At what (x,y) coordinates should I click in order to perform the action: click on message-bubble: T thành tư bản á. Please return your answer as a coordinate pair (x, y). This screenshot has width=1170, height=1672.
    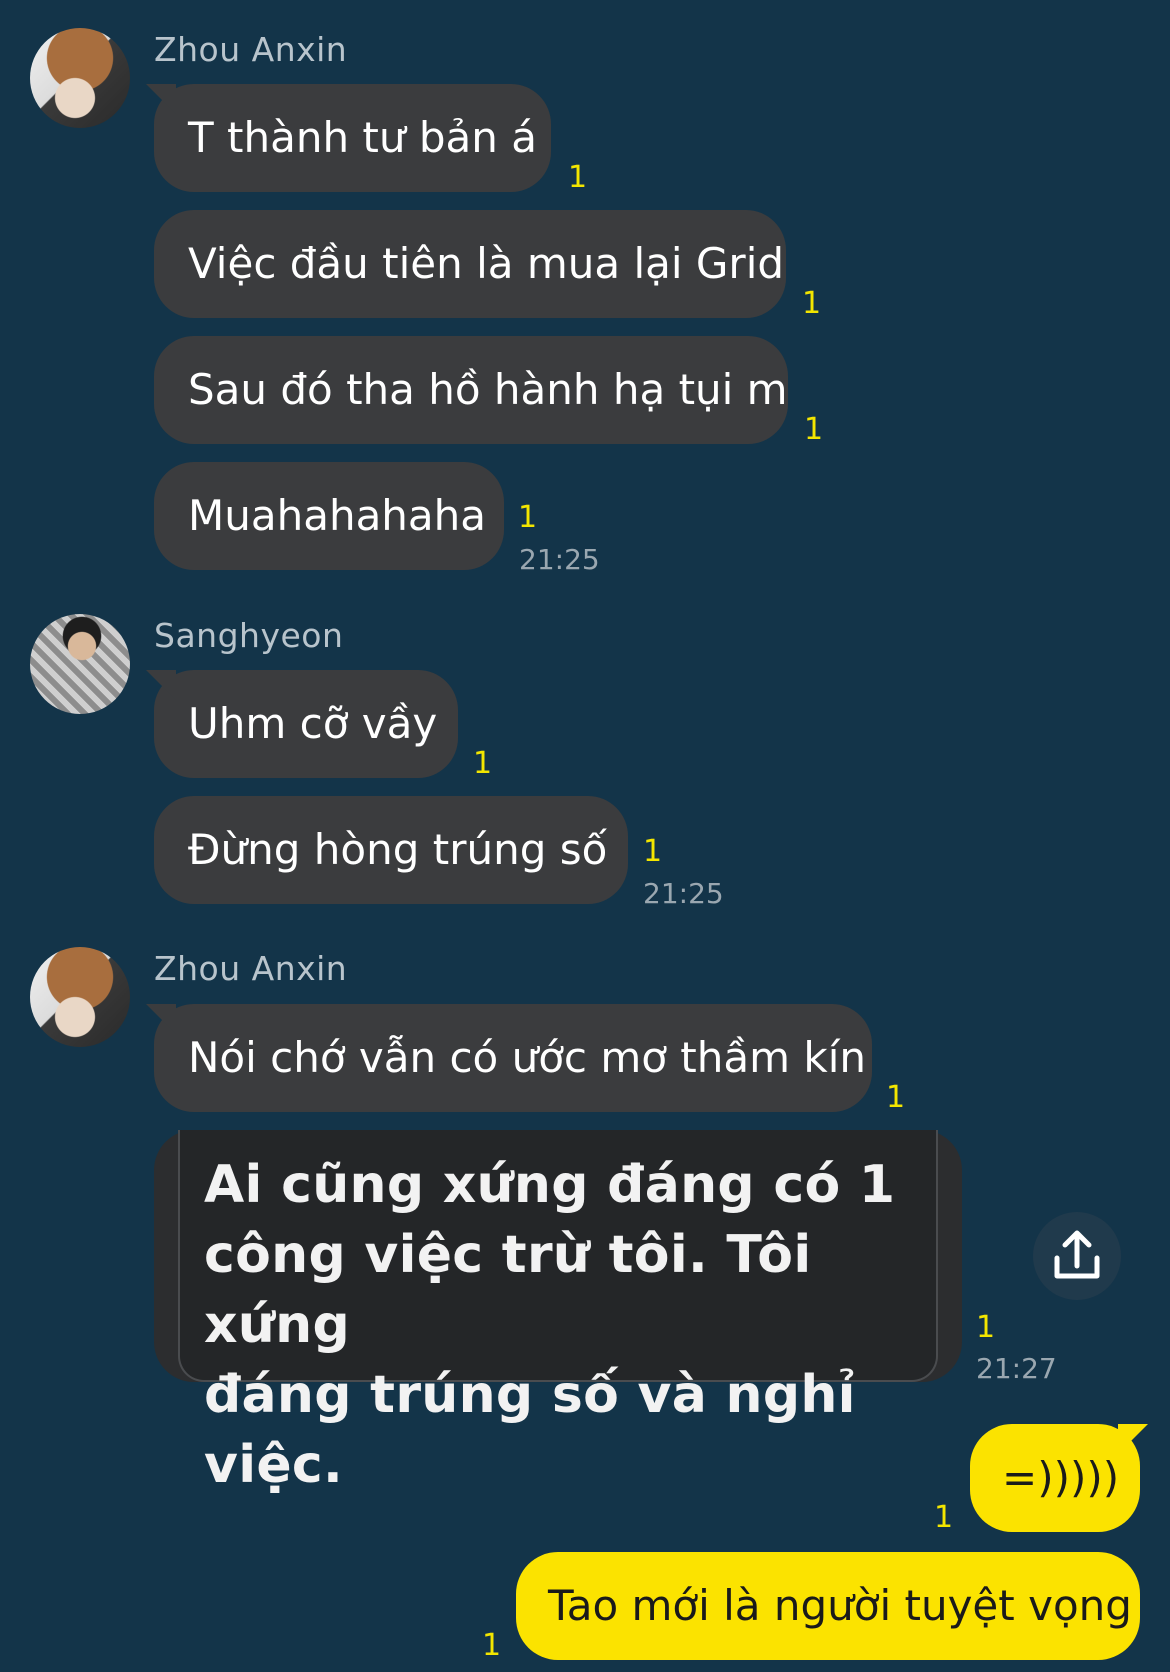
    Looking at the image, I should click on (352, 138).